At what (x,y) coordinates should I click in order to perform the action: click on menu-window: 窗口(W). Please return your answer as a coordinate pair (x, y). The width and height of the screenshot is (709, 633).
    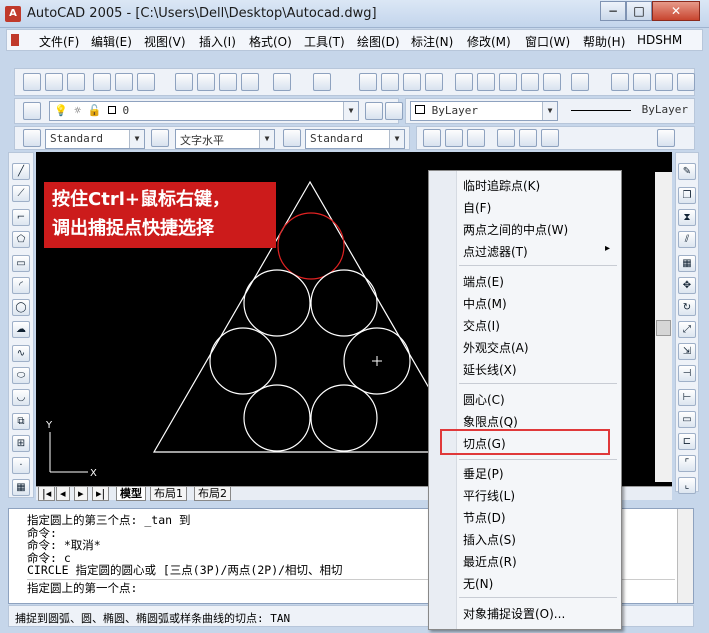
    Looking at the image, I should click on (547, 41).